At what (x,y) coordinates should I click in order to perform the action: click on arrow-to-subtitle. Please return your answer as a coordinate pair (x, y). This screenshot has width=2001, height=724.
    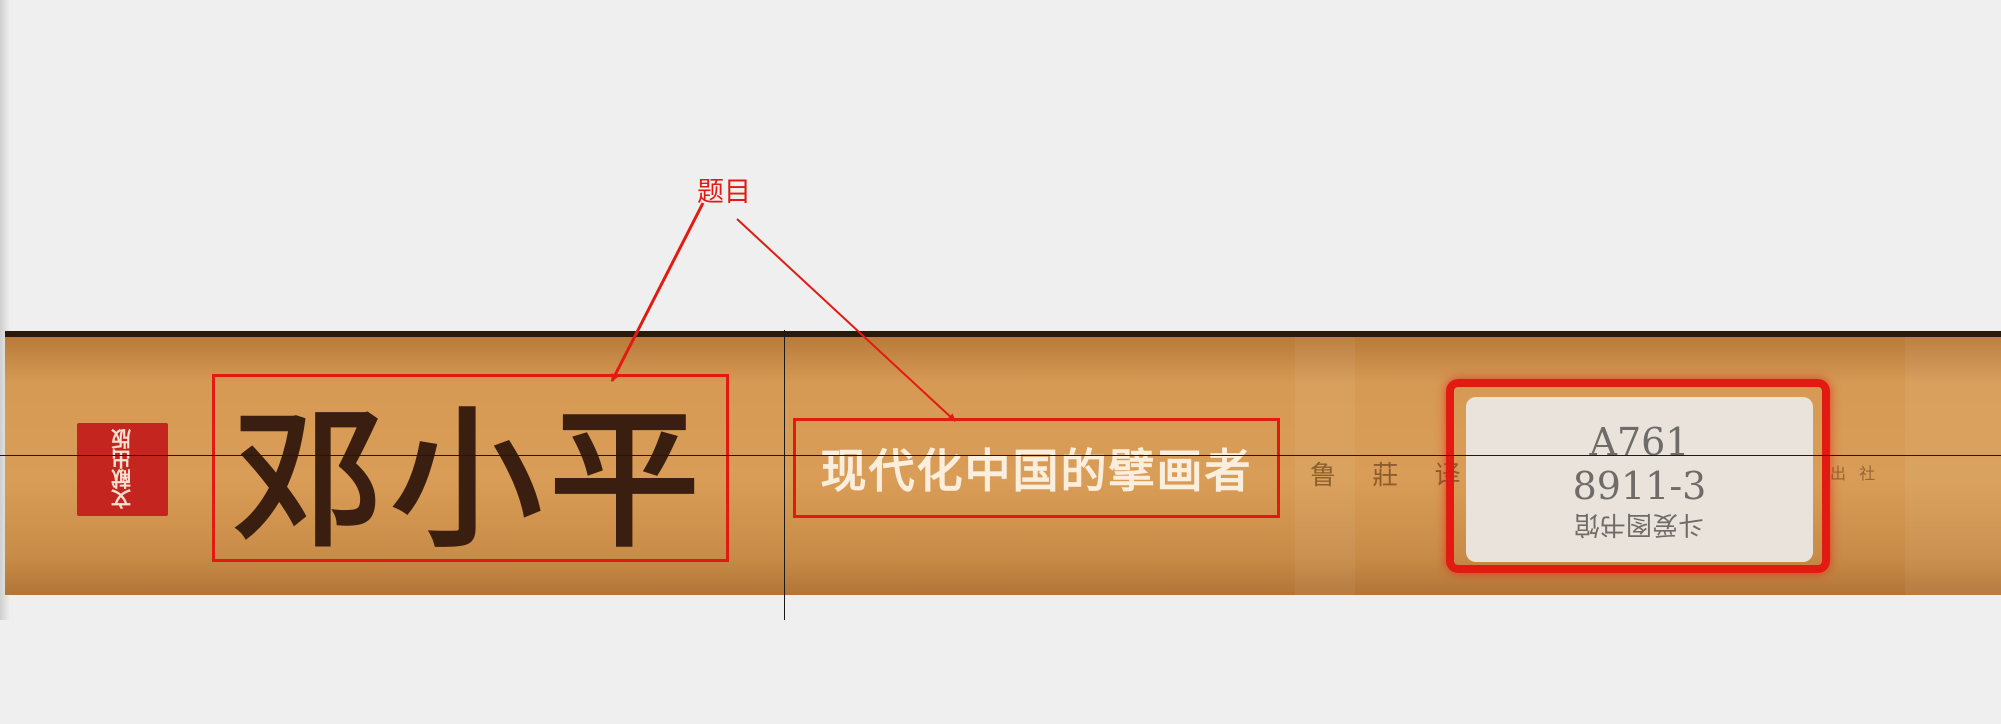
    Looking at the image, I should click on (846, 320).